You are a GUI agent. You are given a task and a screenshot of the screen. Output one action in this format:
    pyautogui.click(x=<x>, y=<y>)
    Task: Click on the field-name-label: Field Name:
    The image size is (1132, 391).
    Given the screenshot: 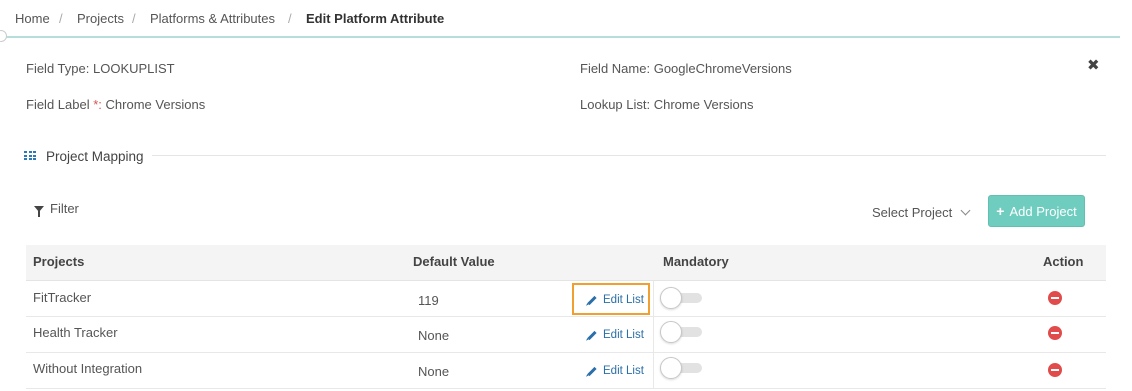 What is the action you would take?
    pyautogui.click(x=615, y=68)
    